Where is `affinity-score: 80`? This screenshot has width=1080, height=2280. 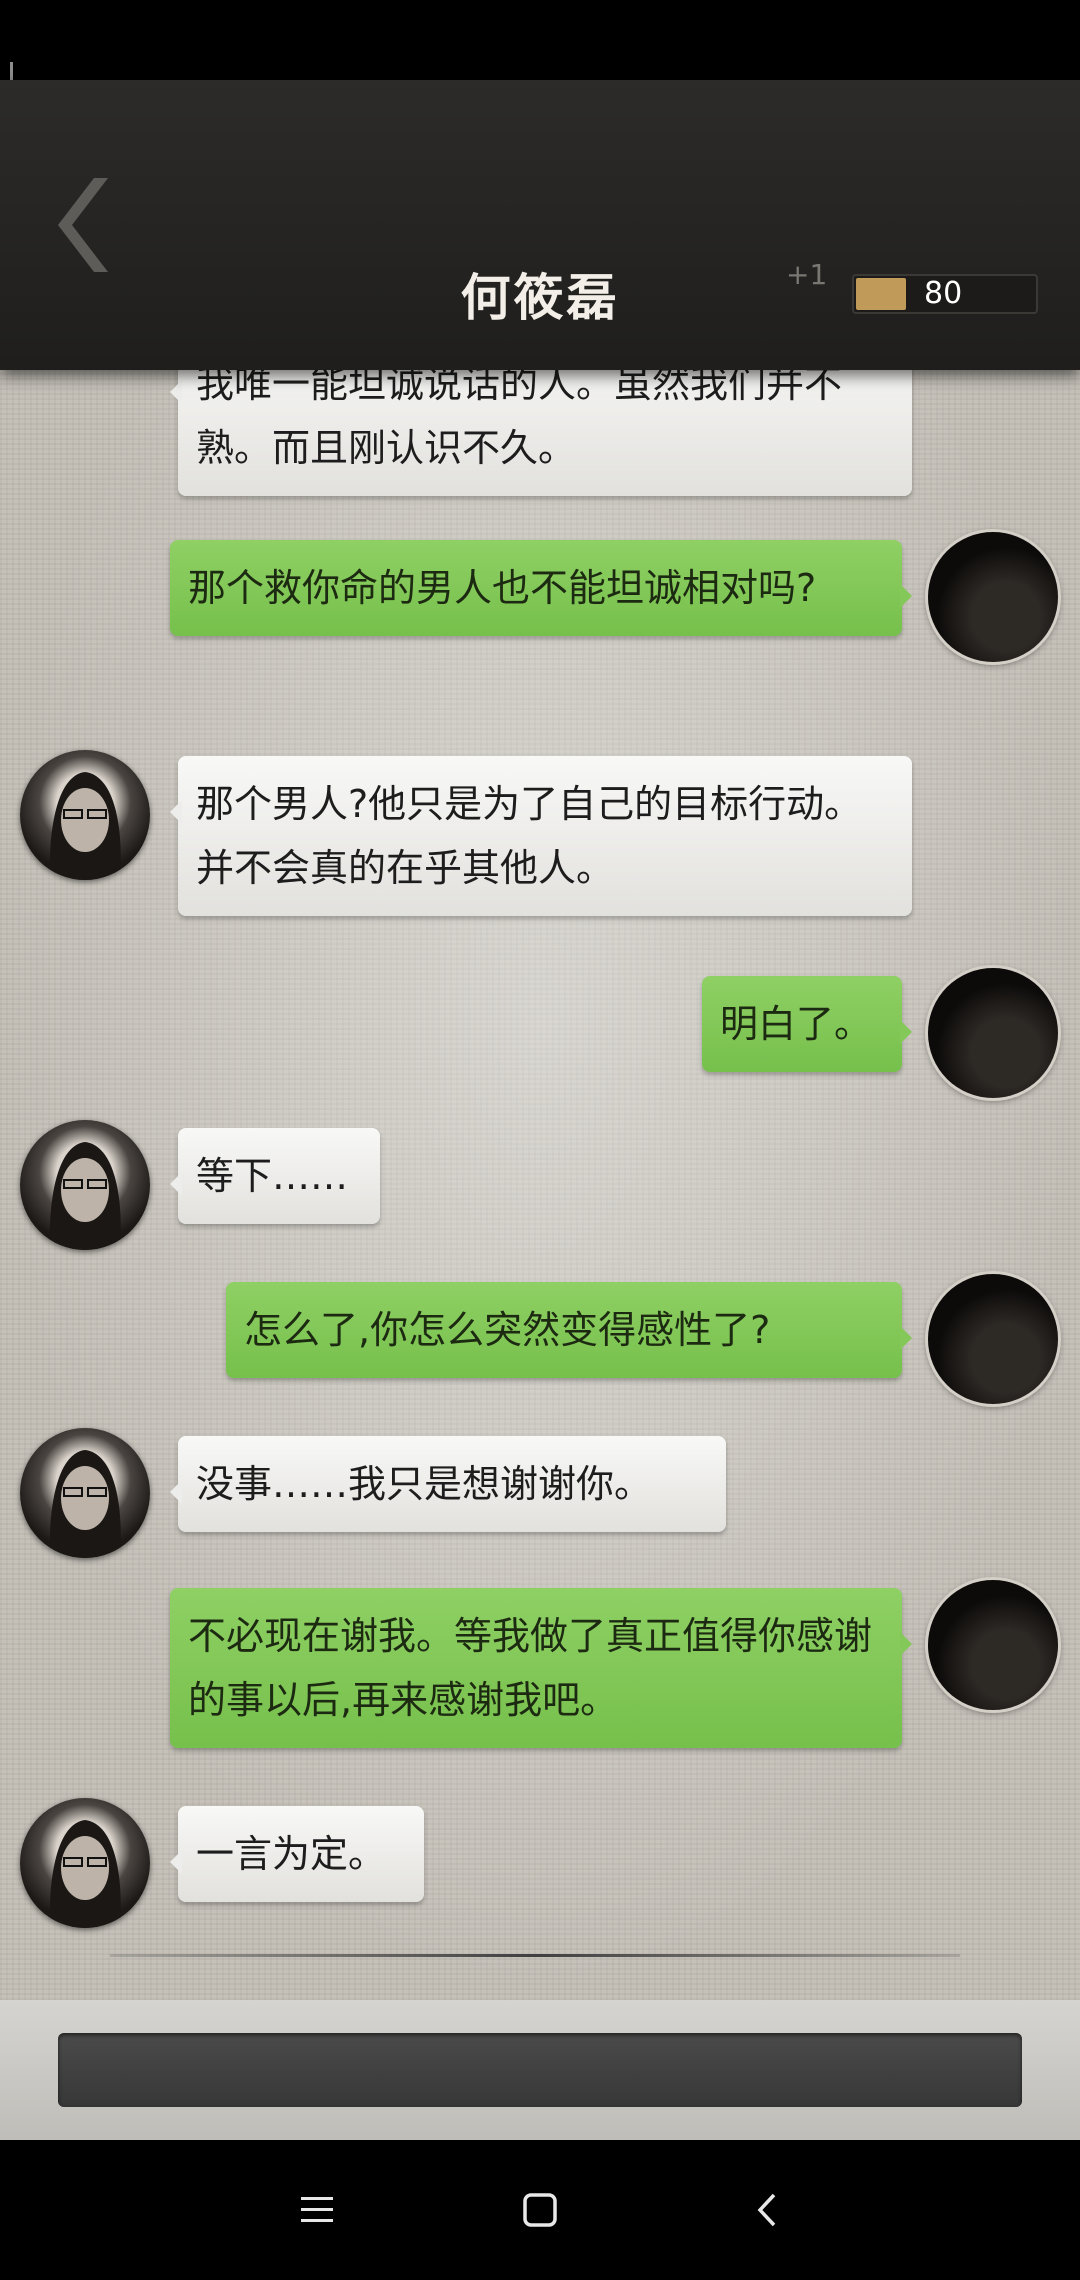 affinity-score: 80 is located at coordinates (943, 293).